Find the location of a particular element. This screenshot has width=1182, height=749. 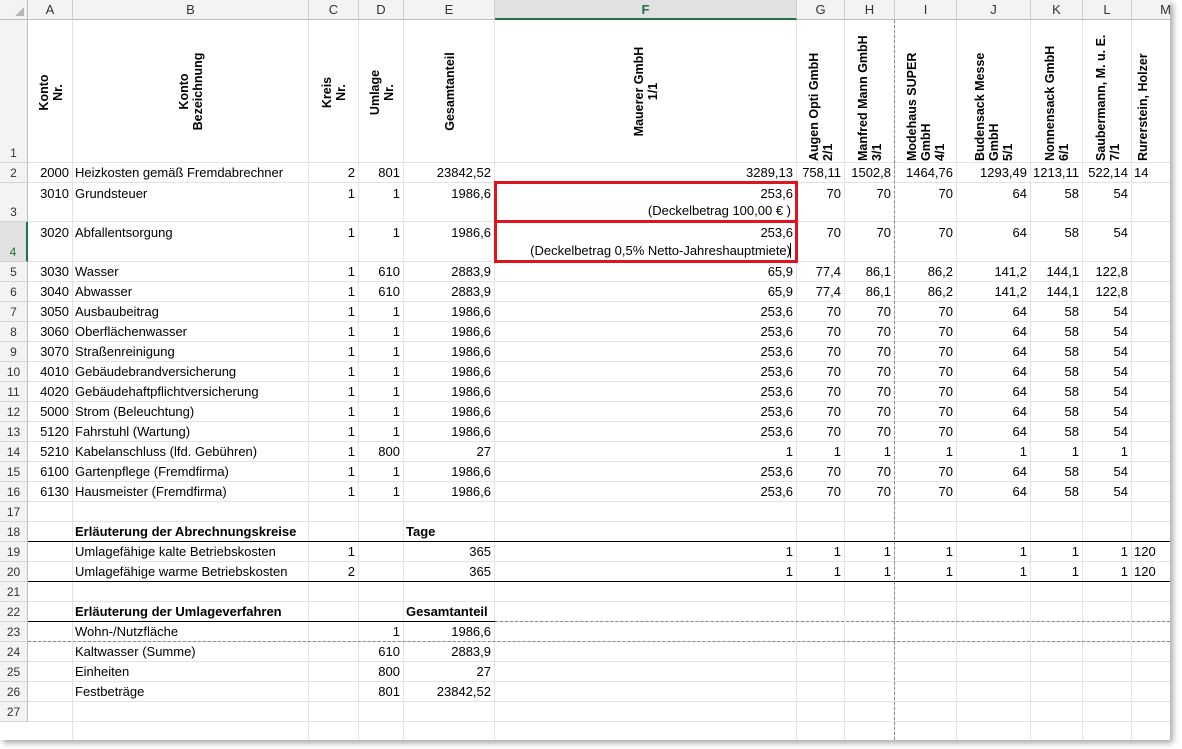

cell-g20: 1 is located at coordinates (820, 572).